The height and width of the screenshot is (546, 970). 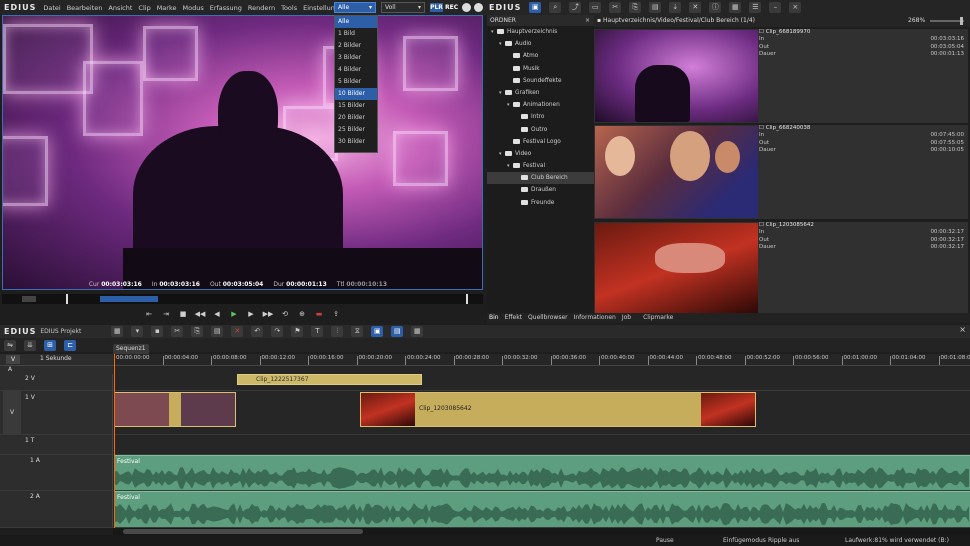 I want to click on stop-icon: ■, so click(x=183, y=314).